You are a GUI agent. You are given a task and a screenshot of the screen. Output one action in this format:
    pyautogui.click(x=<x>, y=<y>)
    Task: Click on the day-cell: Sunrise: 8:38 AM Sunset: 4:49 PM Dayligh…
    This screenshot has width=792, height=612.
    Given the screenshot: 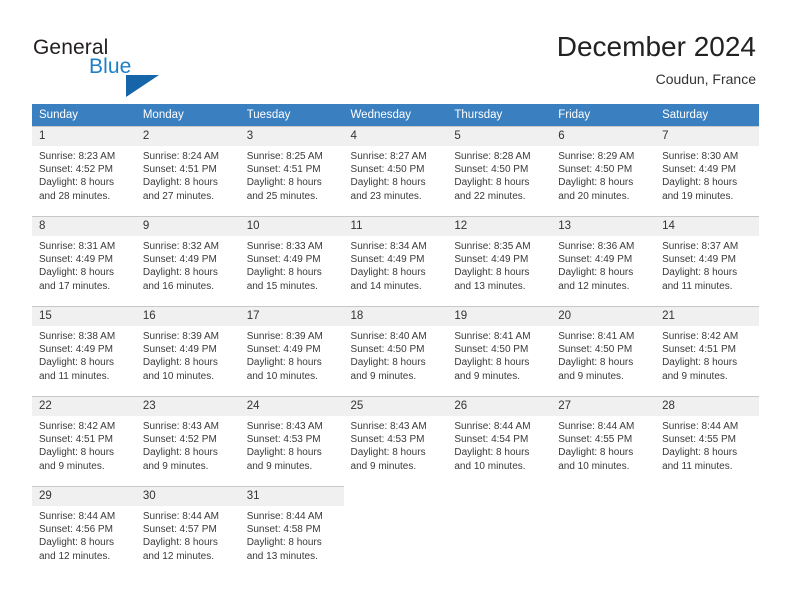 What is the action you would take?
    pyautogui.click(x=84, y=361)
    